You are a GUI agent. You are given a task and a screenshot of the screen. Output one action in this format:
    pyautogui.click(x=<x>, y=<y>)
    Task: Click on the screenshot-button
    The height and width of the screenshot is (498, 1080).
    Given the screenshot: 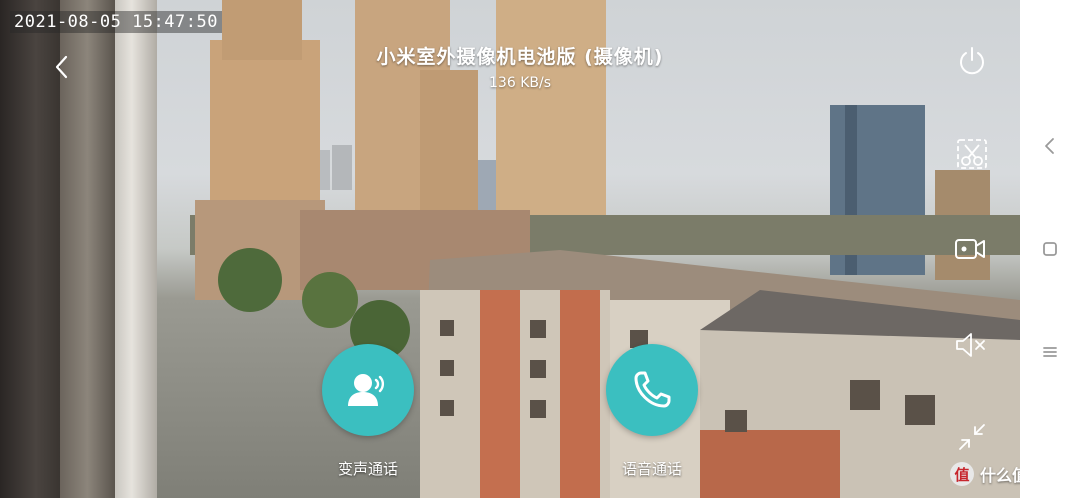 What is the action you would take?
    pyautogui.click(x=972, y=154)
    